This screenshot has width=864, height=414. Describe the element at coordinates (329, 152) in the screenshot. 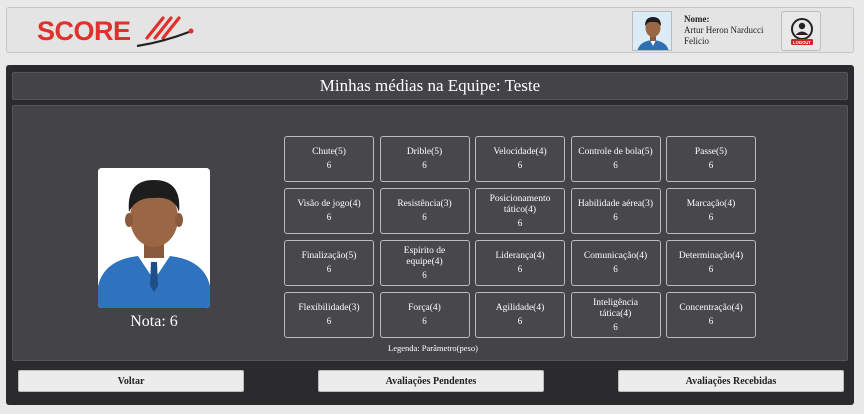

I see `skill-label: Chute(5)` at that location.